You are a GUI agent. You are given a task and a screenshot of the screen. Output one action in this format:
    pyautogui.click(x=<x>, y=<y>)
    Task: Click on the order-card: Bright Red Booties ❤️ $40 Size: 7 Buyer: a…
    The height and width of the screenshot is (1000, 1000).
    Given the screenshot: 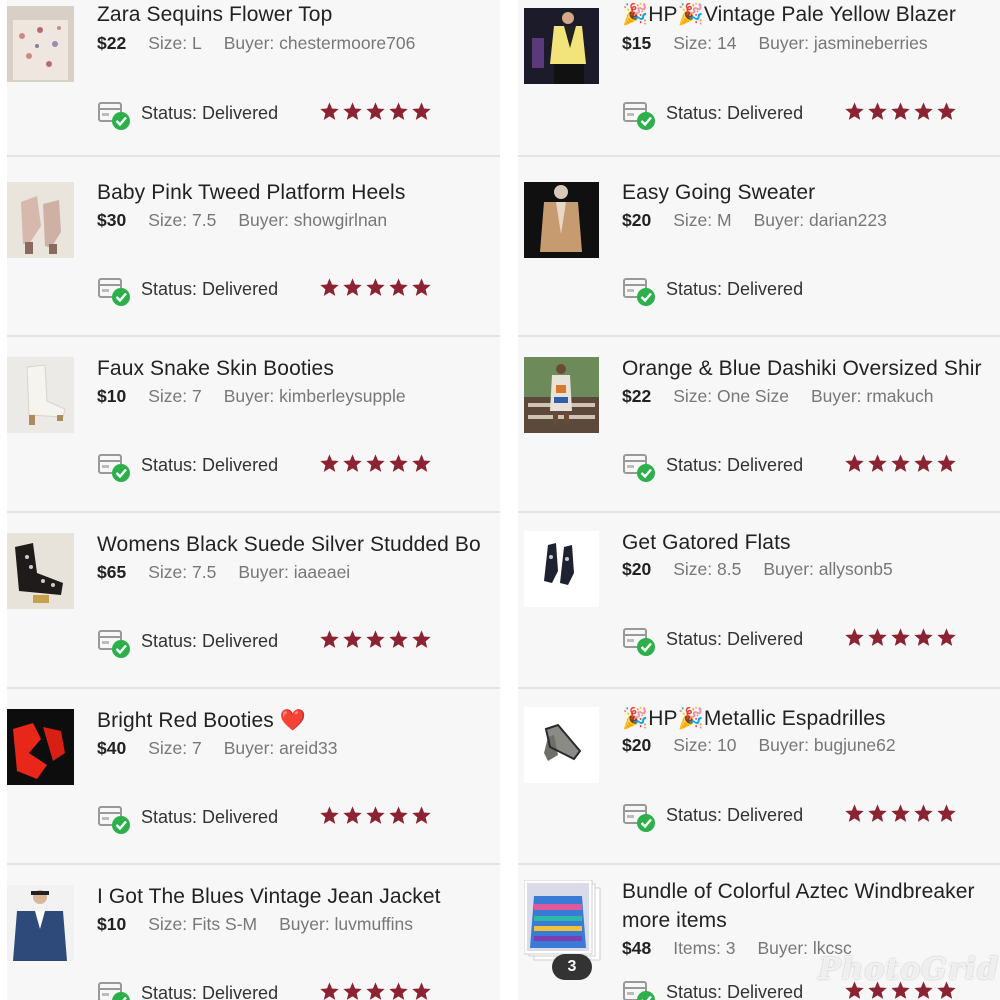 What is the action you would take?
    pyautogui.click(x=253, y=776)
    